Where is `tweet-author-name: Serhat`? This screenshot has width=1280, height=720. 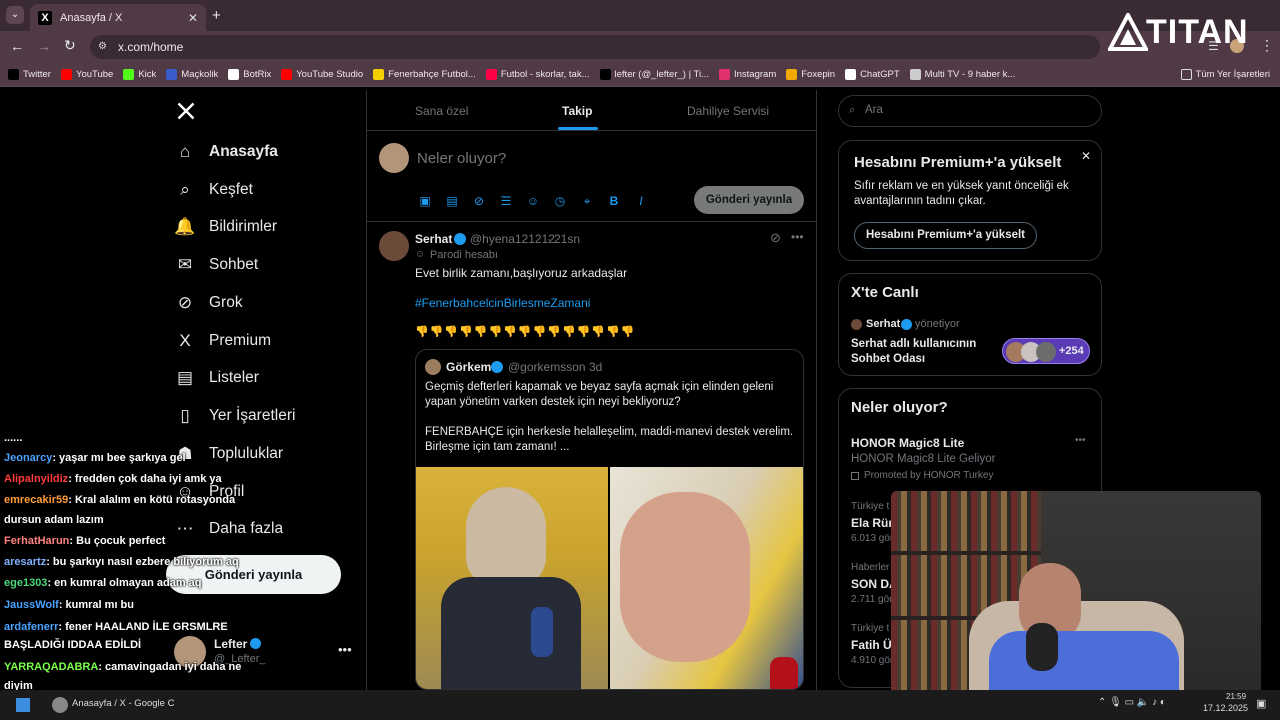
tweet-author-name: Serhat is located at coordinates (433, 239).